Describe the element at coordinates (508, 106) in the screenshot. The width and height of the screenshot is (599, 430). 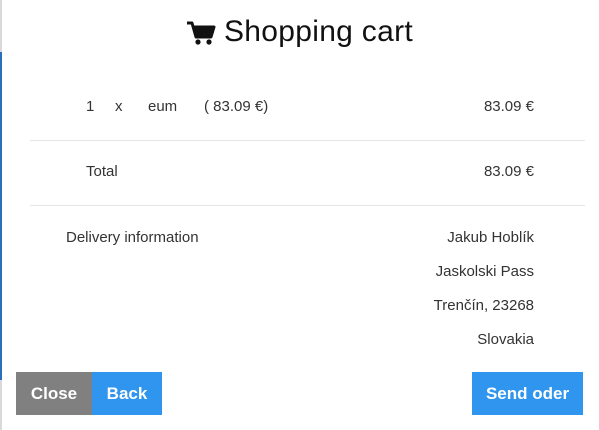
I see `item-amount: 83.09 €` at that location.